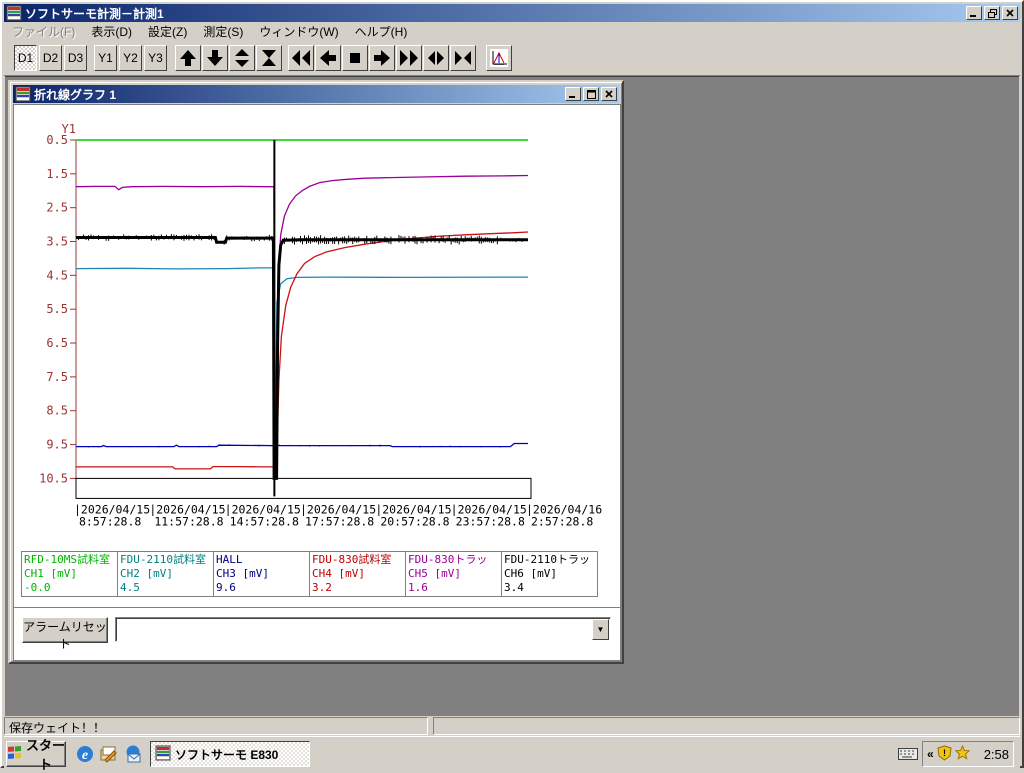  What do you see at coordinates (65, 634) in the screenshot?
I see `alarm-reset-button: アラームリセット` at bounding box center [65, 634].